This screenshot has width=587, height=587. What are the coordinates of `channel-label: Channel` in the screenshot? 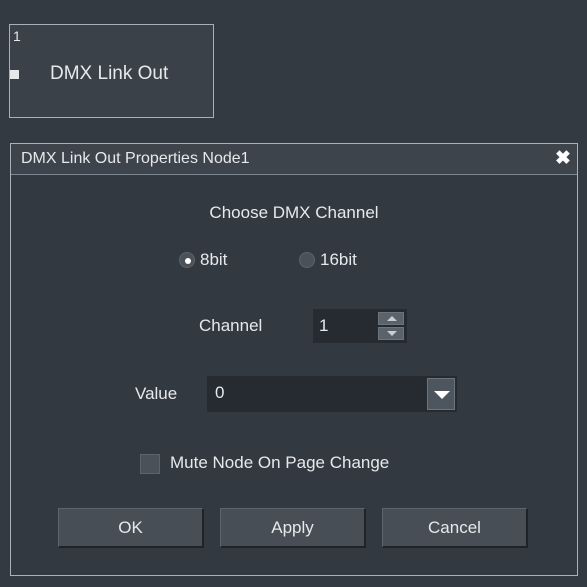 It's located at (231, 325).